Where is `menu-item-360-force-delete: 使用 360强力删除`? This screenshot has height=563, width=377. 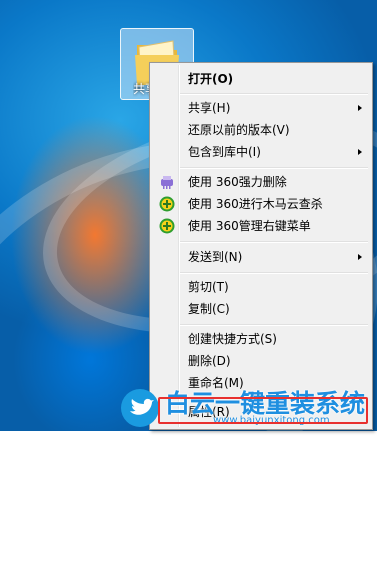 menu-item-360-force-delete: 使用 360强力删除 is located at coordinates (261, 182).